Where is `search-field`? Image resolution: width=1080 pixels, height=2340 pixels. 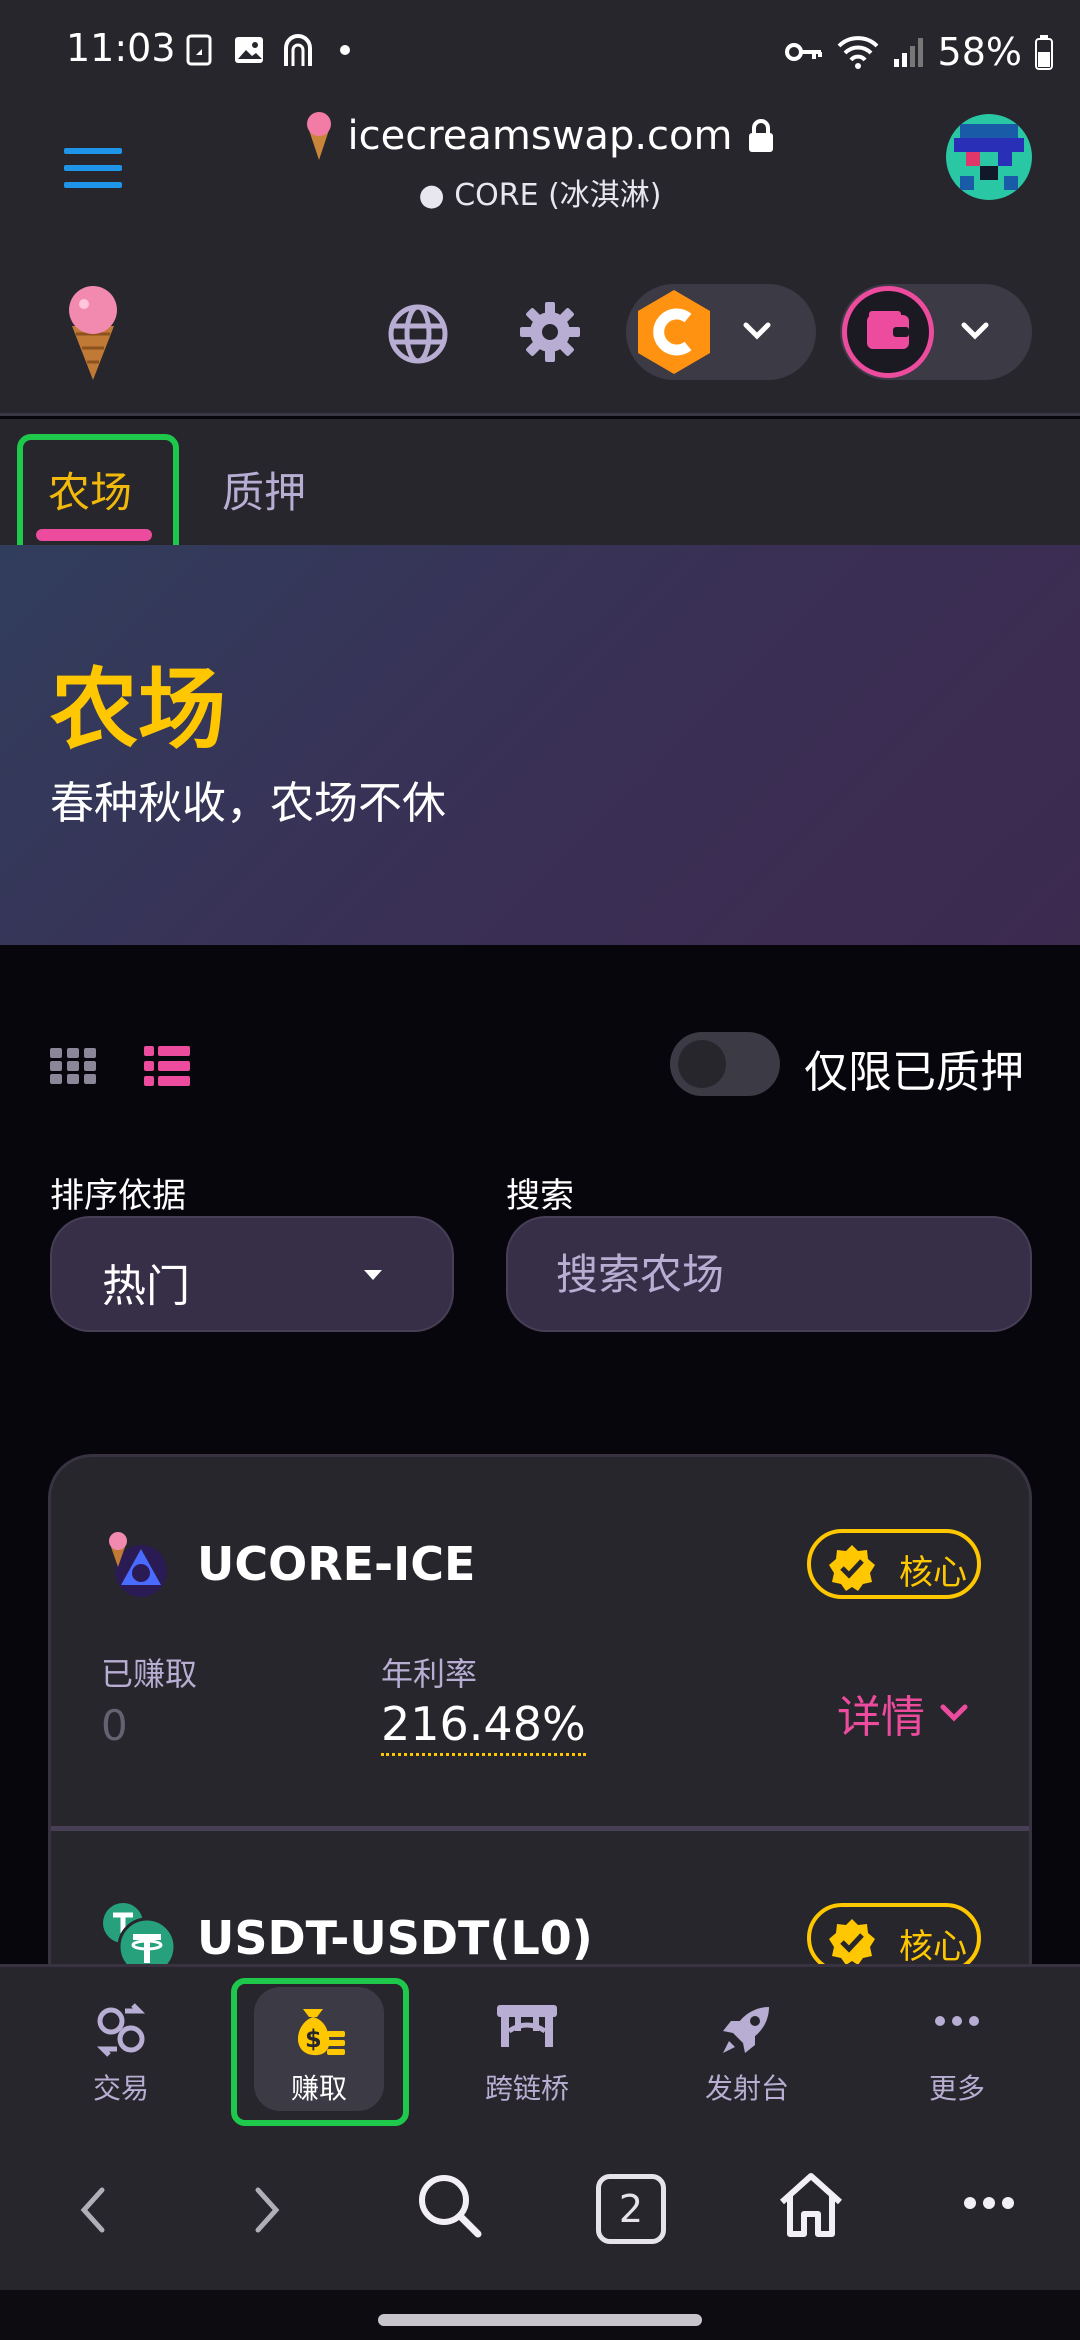
search-field is located at coordinates (769, 1274).